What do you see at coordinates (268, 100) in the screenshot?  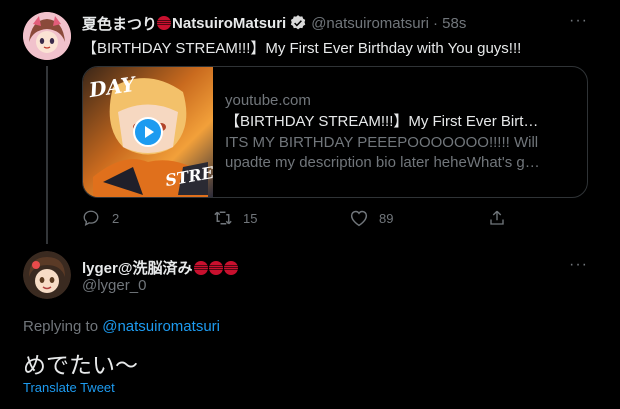 I see `card-domain: youtube.com` at bounding box center [268, 100].